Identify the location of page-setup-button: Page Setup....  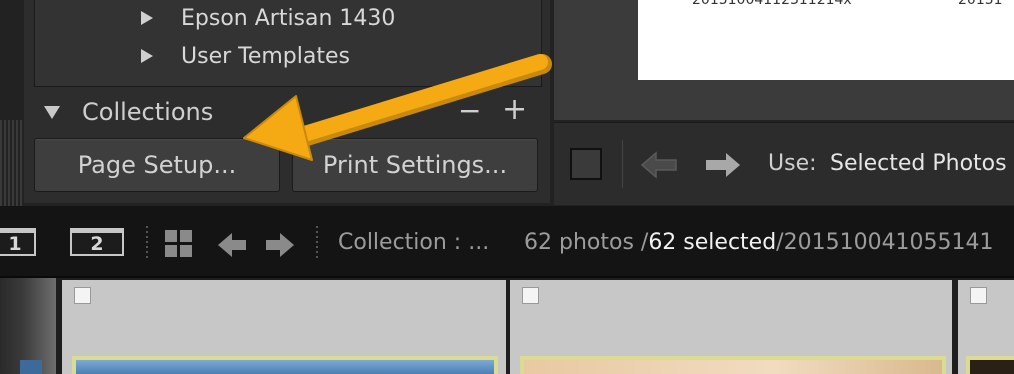
(157, 165).